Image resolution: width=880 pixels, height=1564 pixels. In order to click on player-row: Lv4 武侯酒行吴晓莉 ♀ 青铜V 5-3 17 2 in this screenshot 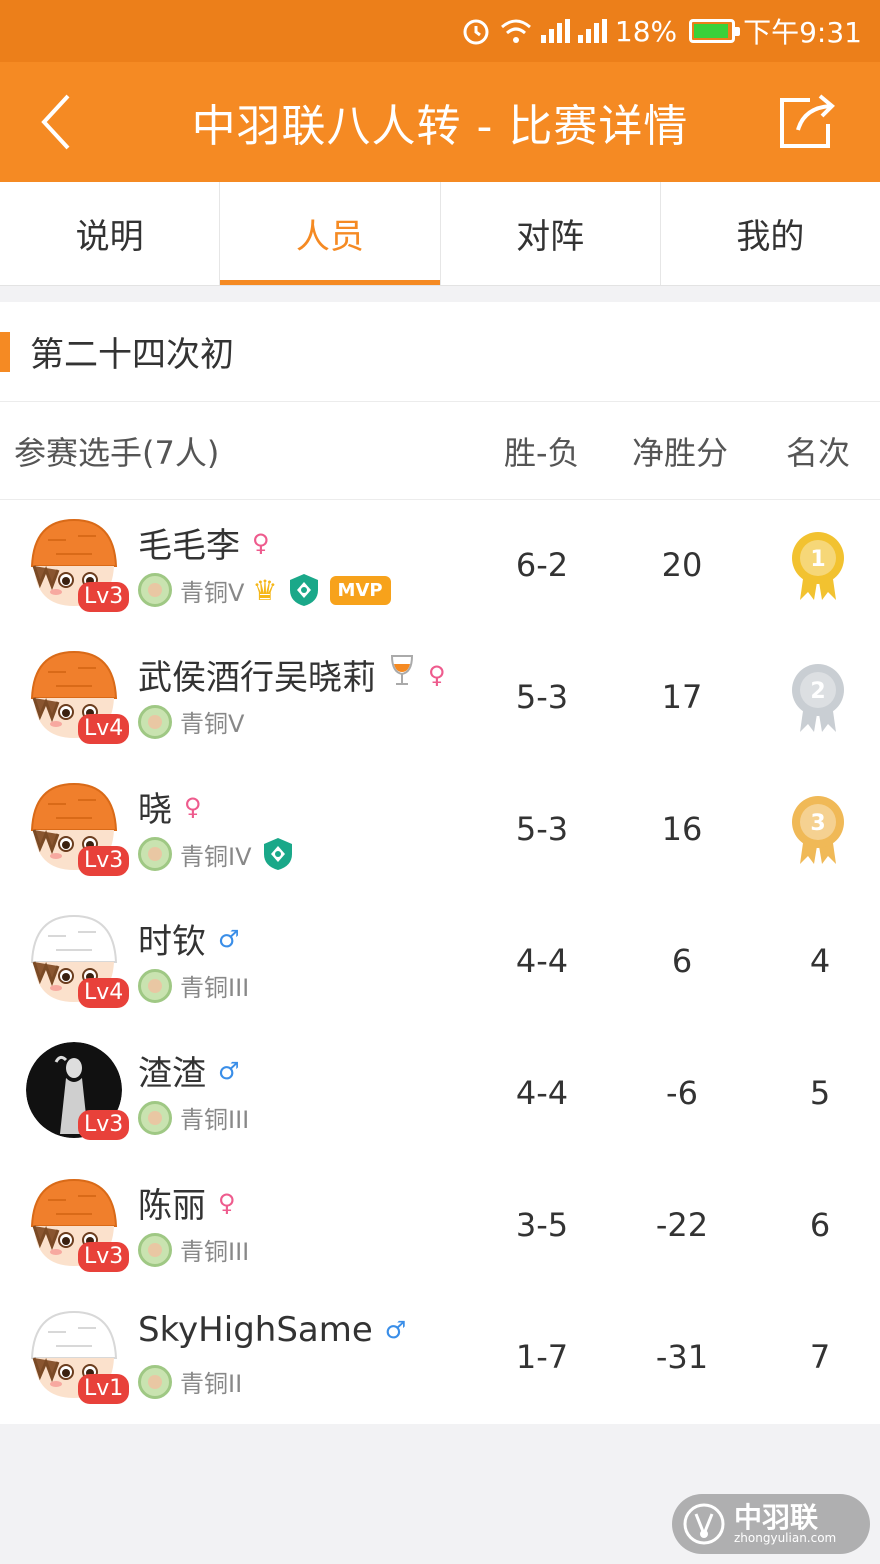, I will do `click(440, 698)`.